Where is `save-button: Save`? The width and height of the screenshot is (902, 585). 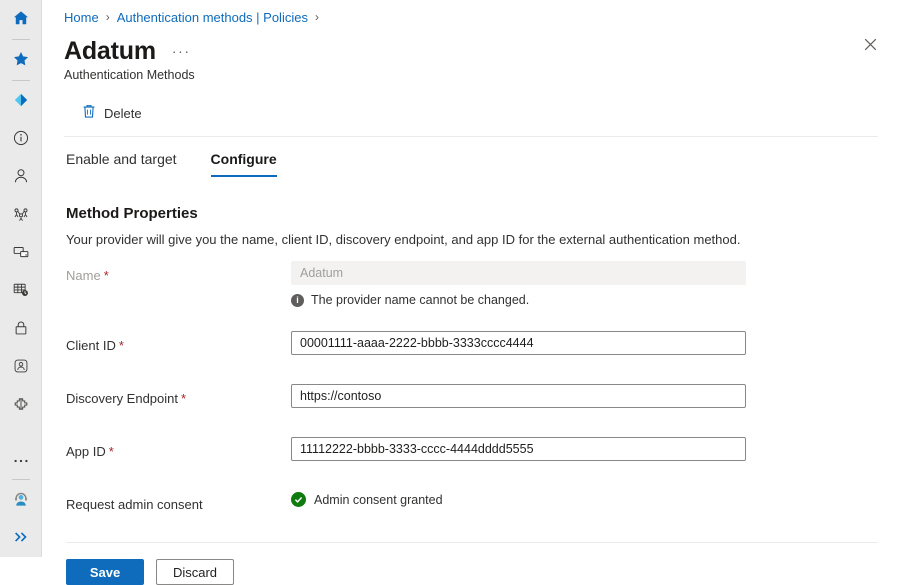
save-button: Save is located at coordinates (105, 572).